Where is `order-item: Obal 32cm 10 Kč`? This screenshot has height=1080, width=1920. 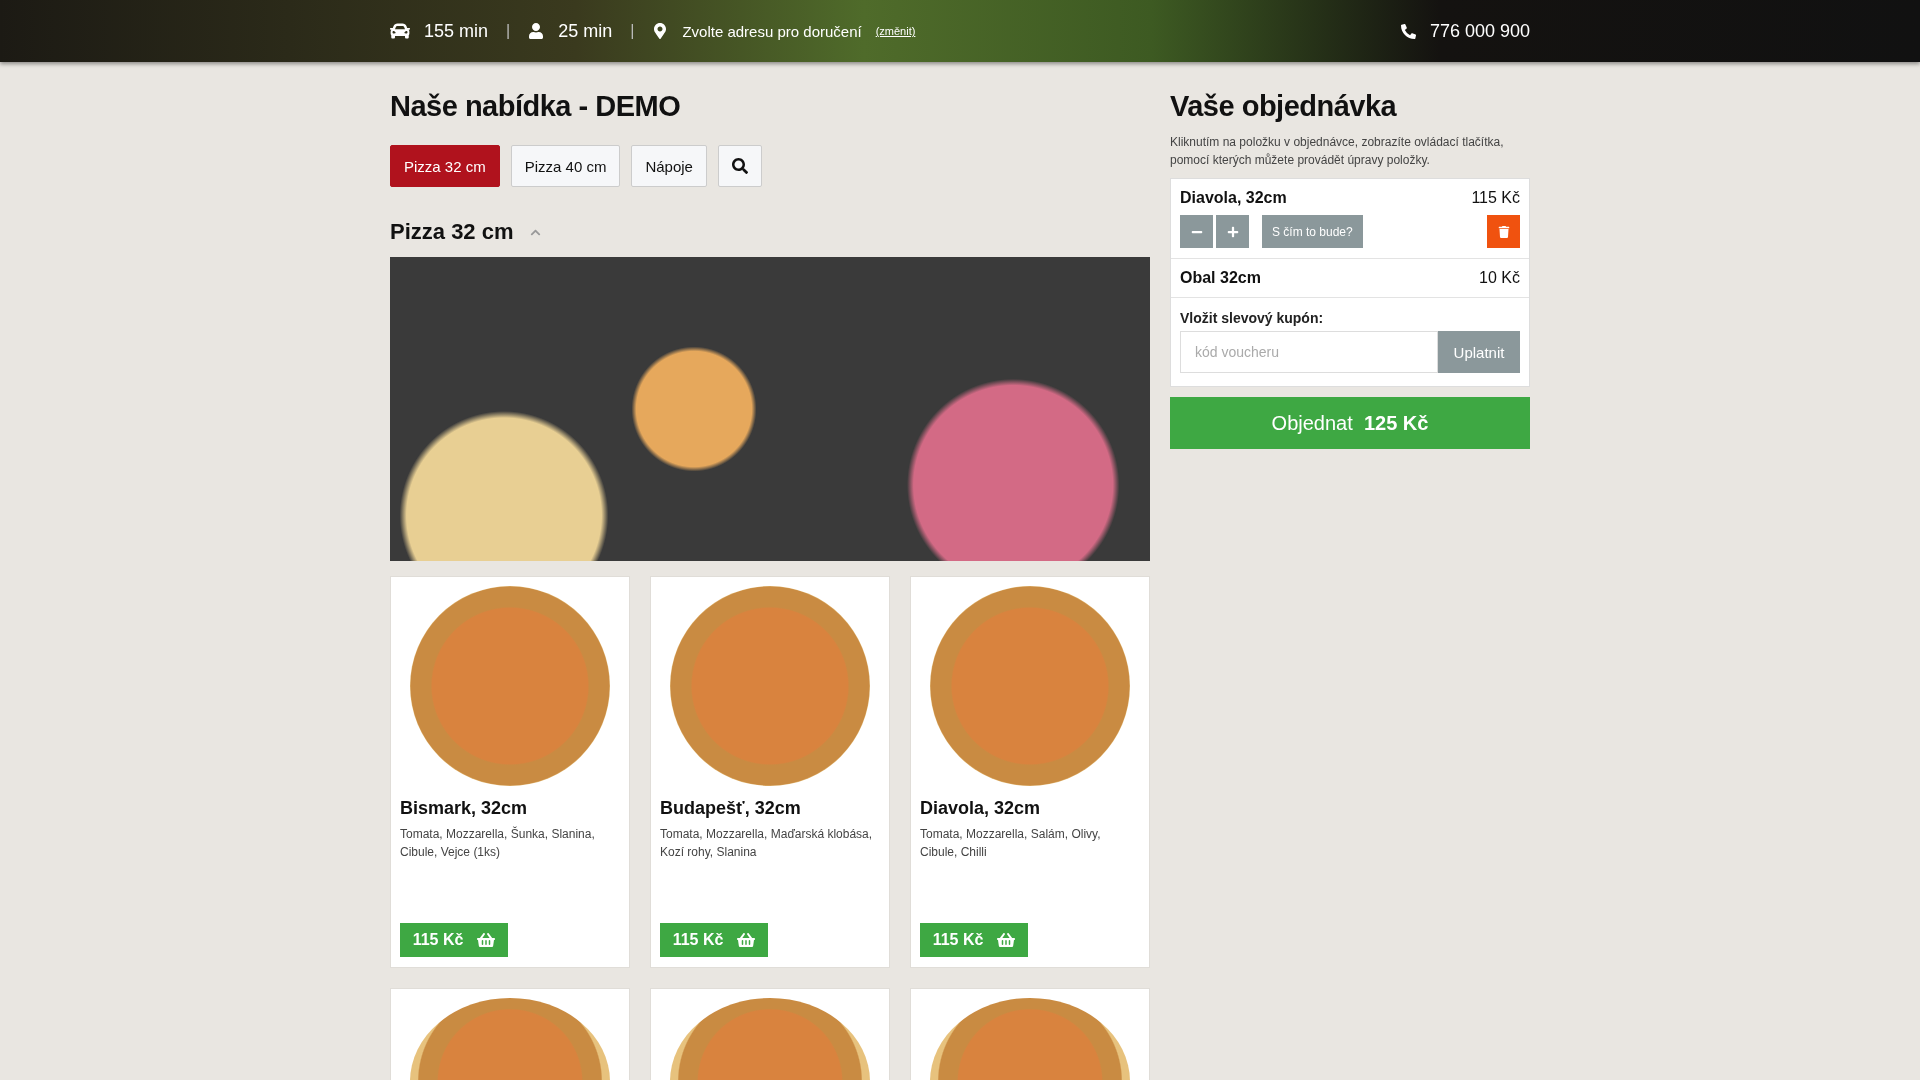
order-item: Obal 32cm 10 Kč is located at coordinates (1350, 278).